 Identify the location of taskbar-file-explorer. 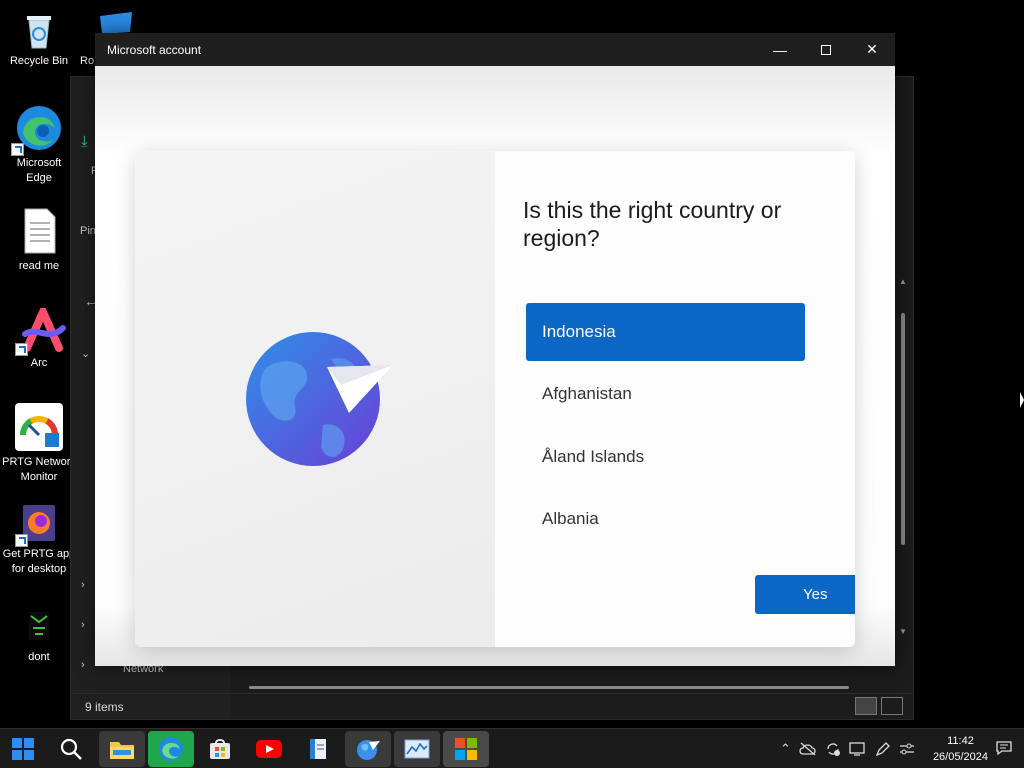
(122, 749).